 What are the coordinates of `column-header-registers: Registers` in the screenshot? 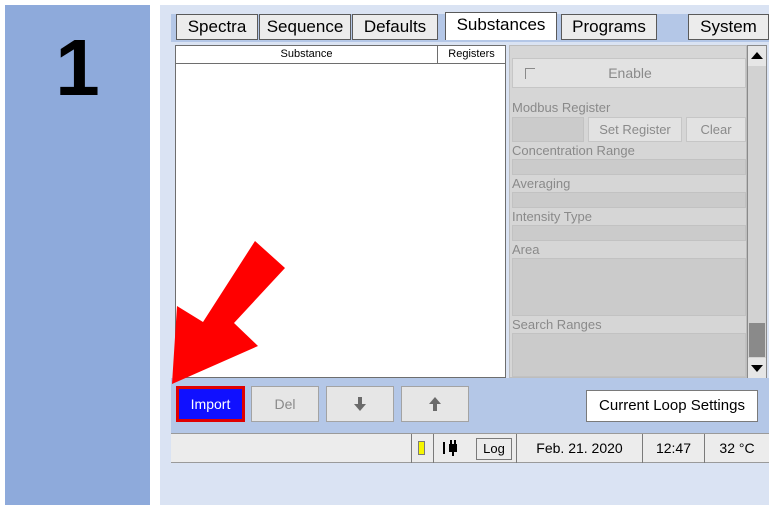 It's located at (471, 54).